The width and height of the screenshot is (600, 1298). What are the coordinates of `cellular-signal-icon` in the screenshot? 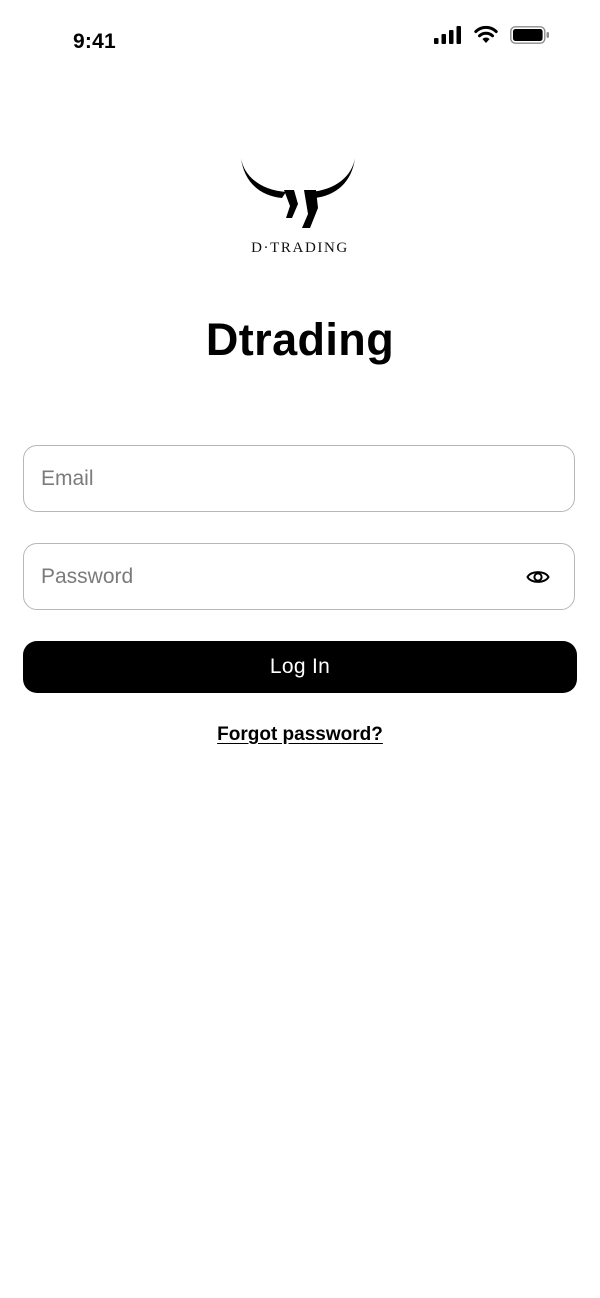 It's located at (447, 35).